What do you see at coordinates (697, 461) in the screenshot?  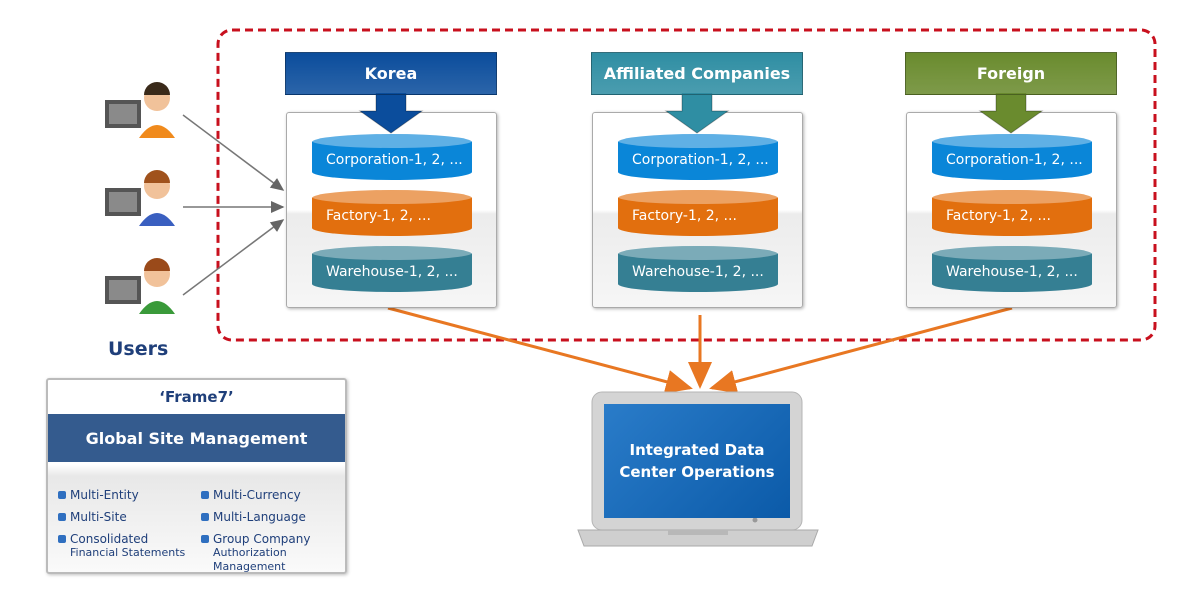 I see `data-center-screen: Integrated Data Center Operations` at bounding box center [697, 461].